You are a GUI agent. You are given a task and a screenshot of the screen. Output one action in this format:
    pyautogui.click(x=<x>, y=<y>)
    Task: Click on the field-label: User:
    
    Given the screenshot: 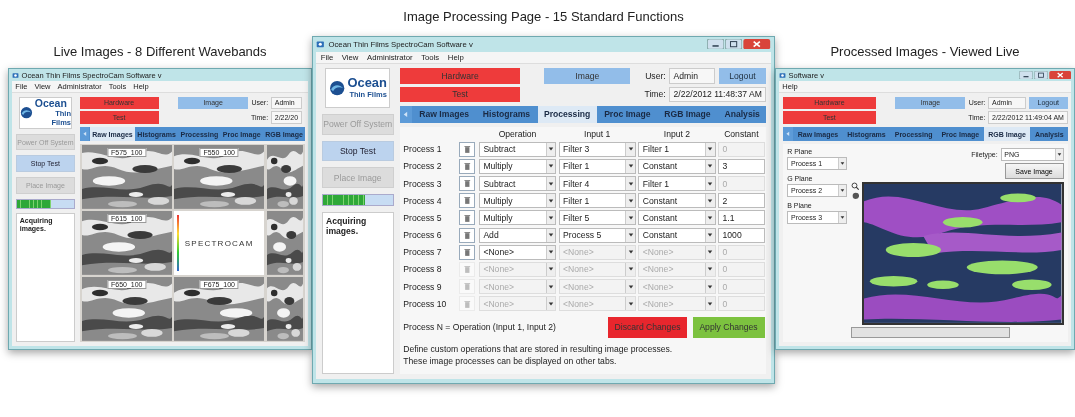 What is the action you would take?
    pyautogui.click(x=655, y=76)
    